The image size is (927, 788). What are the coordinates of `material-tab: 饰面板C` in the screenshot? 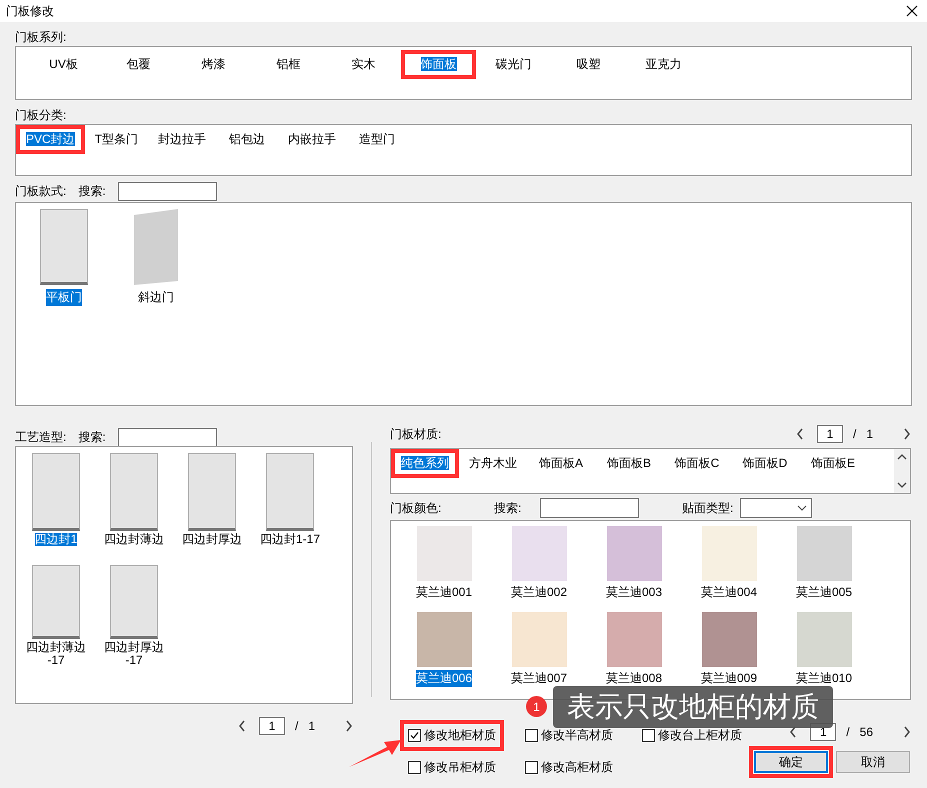 It's located at (697, 463).